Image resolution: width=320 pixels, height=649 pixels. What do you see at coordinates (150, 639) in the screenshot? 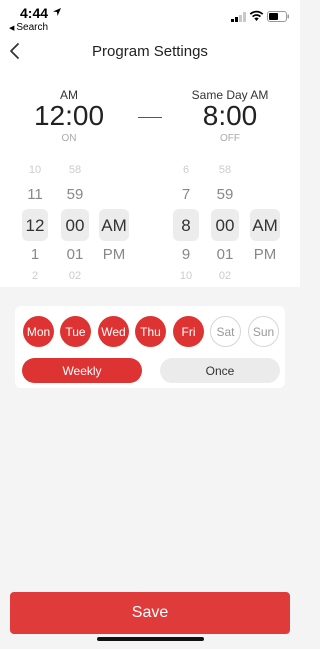
I see `home-indicator` at bounding box center [150, 639].